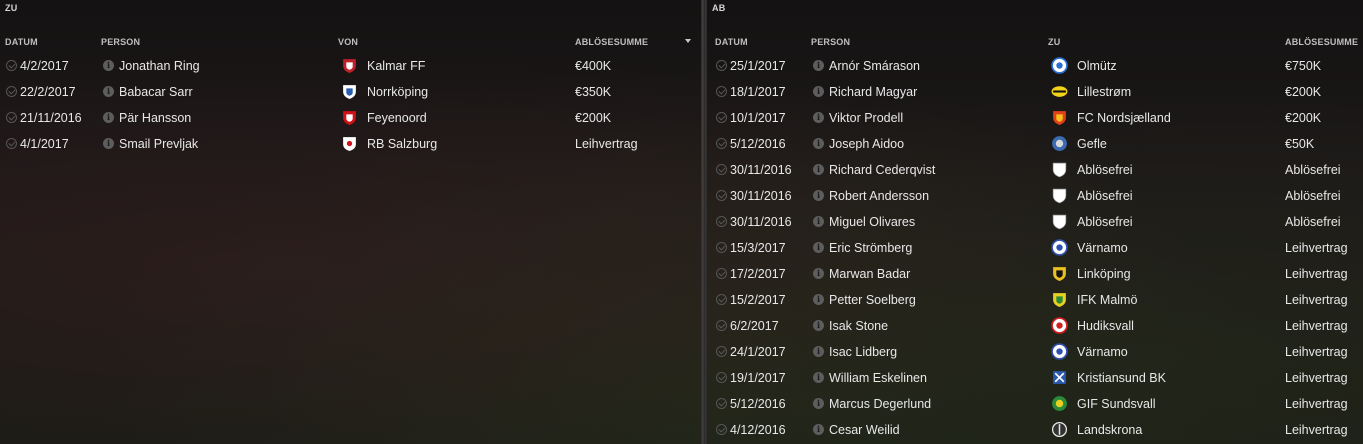 The image size is (1363, 444). I want to click on transfer-row: 5/12/2016 i Joseph Aidoo Gefle €50K, so click(1035, 144).